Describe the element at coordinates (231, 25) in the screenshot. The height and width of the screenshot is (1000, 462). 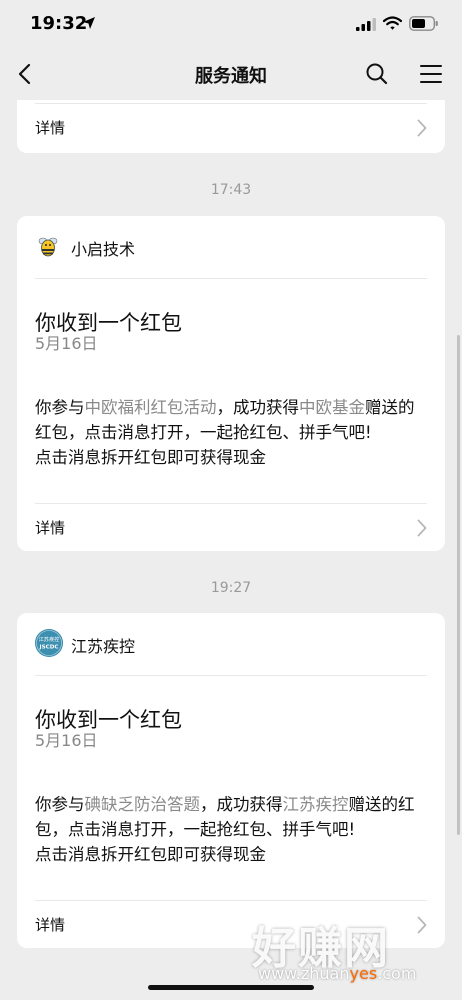
I see `status-bar: 19:32` at that location.